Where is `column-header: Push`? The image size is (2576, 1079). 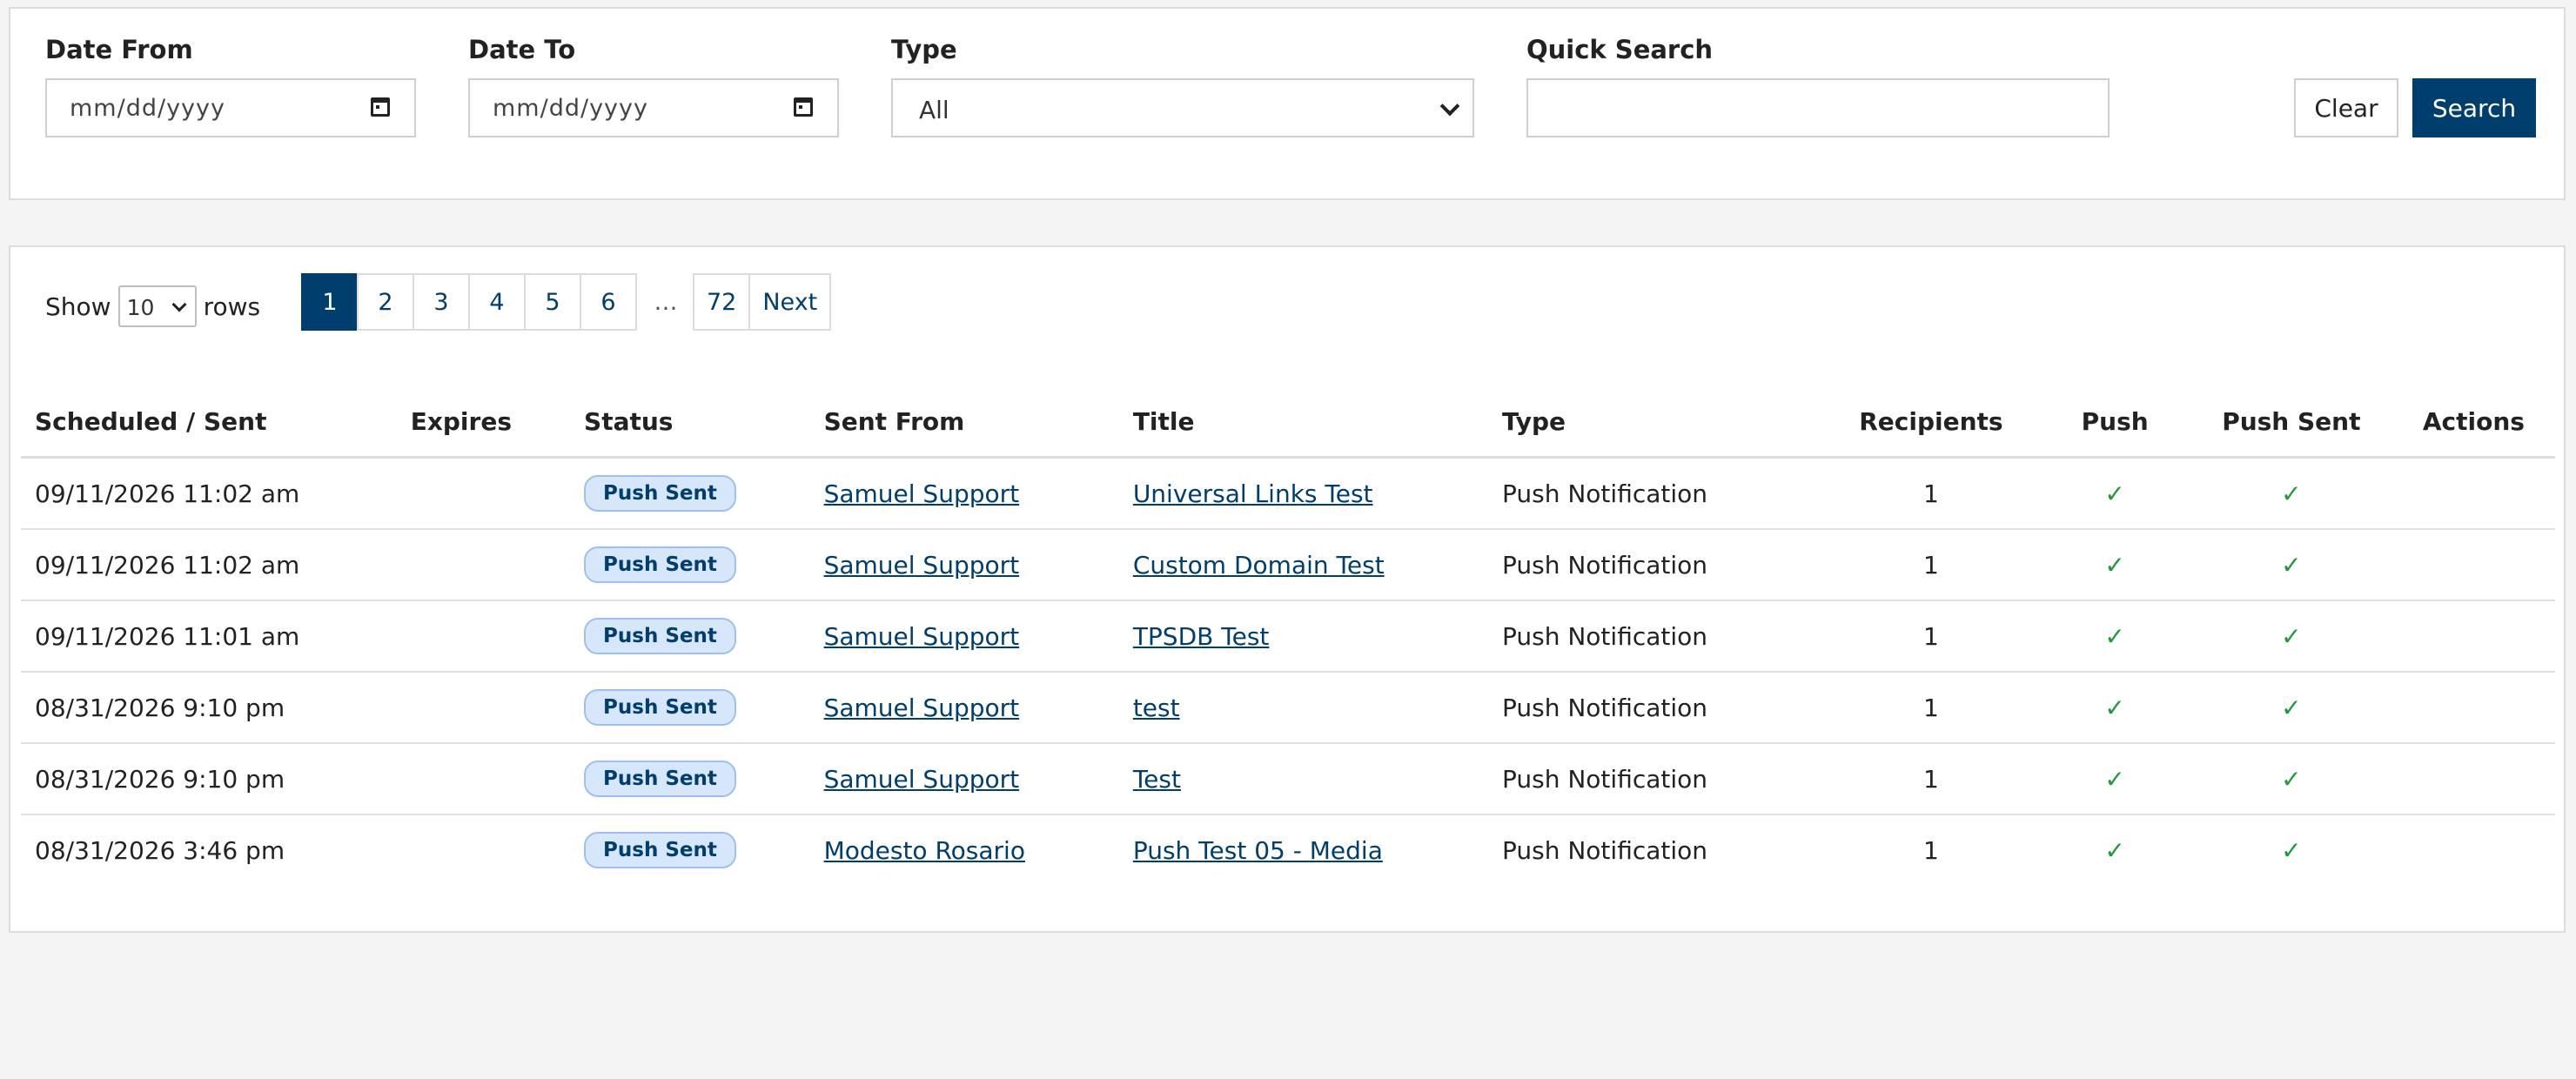
column-header: Push is located at coordinates (2114, 422).